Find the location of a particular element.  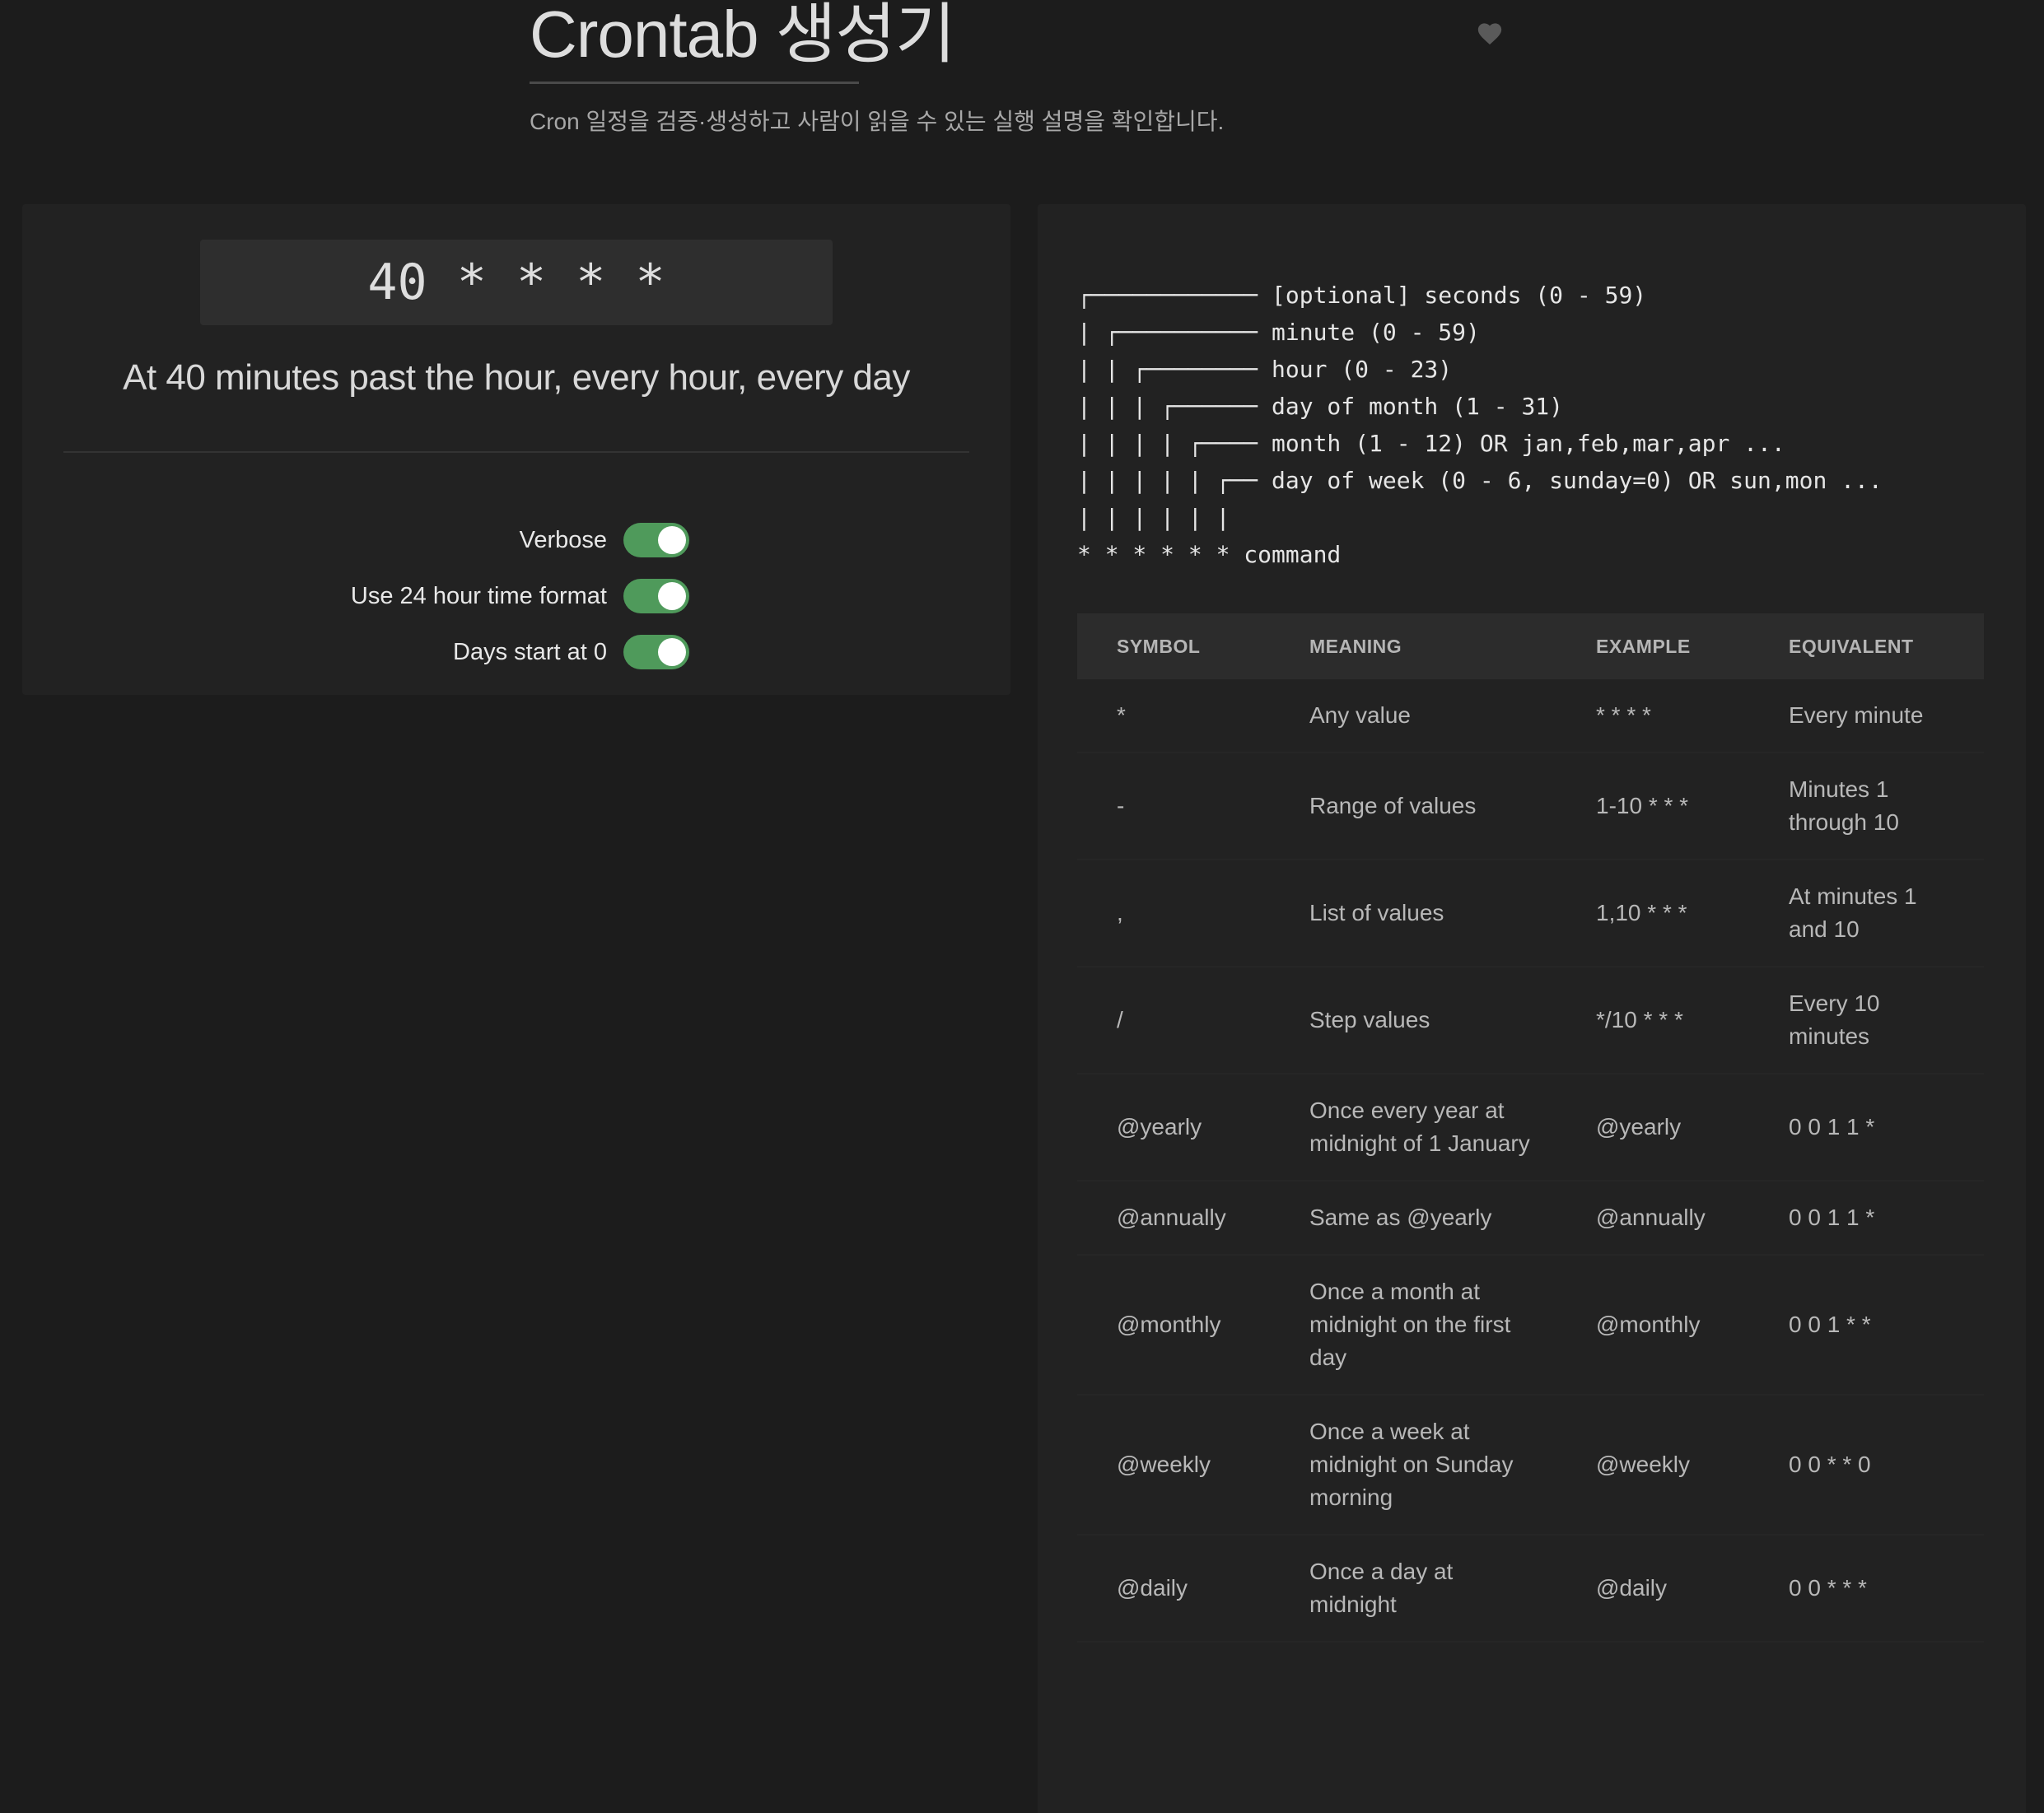

heart-icon is located at coordinates (1490, 33).